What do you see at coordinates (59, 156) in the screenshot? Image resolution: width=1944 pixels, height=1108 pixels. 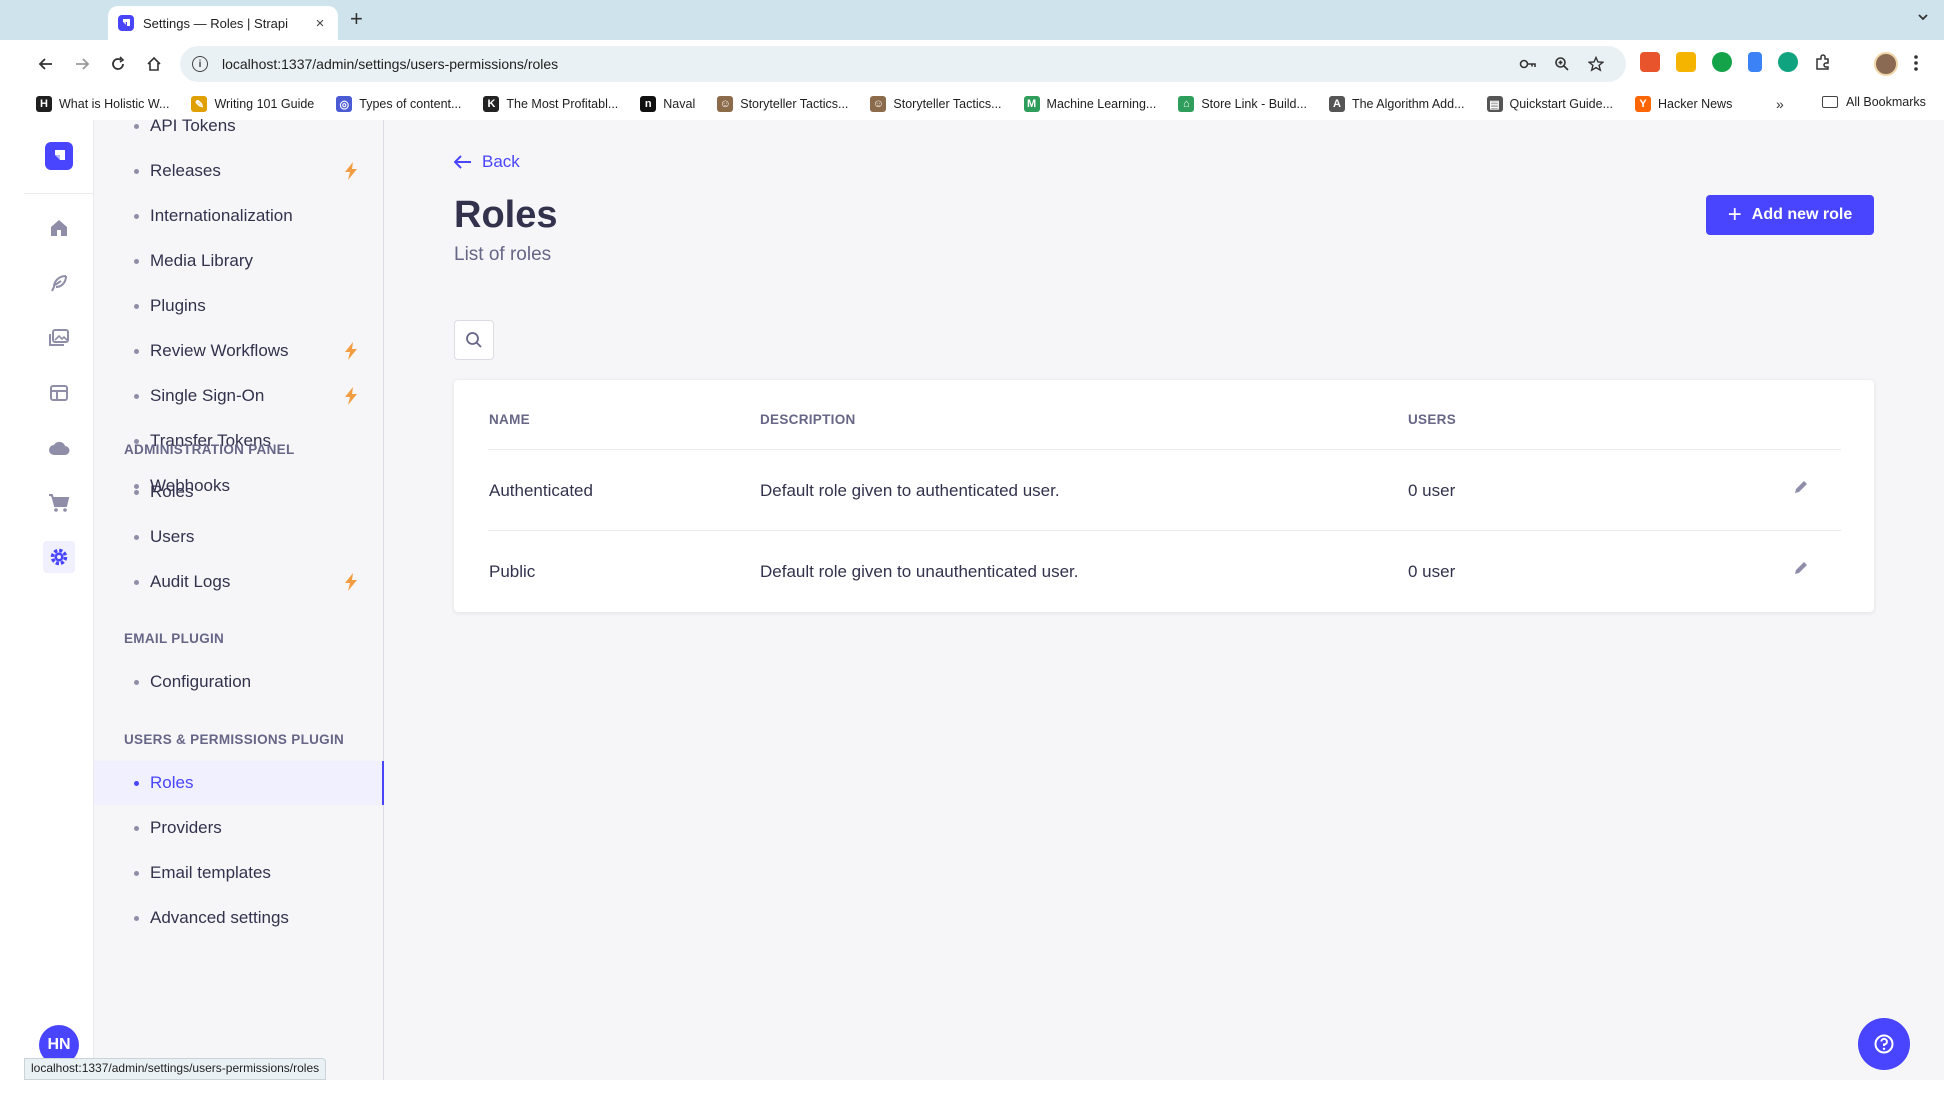 I see `strapi-logo-icon` at bounding box center [59, 156].